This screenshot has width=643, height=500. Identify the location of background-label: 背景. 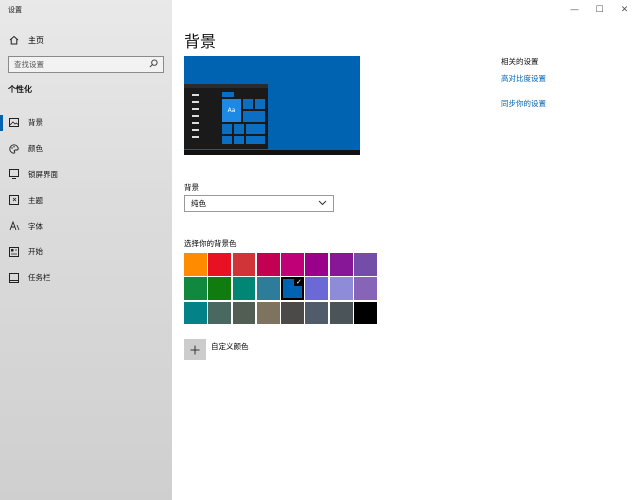
(191, 187).